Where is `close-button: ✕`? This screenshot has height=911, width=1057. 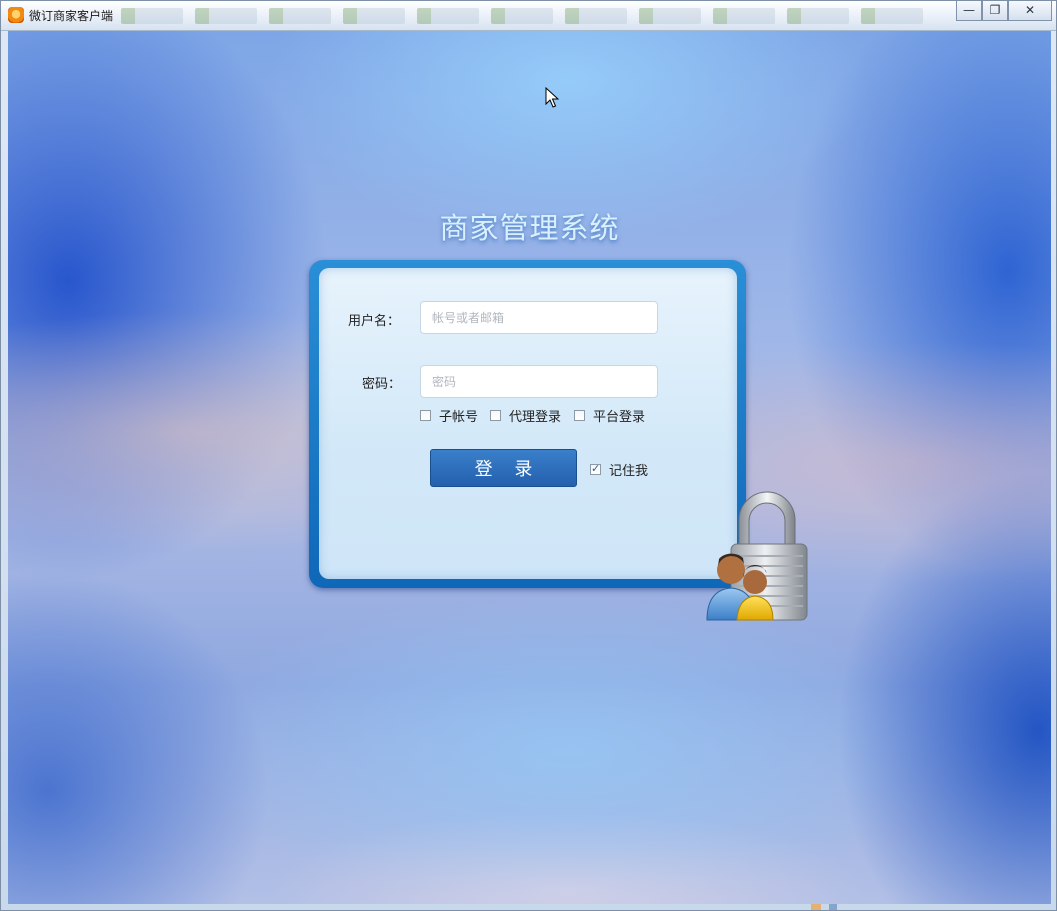 close-button: ✕ is located at coordinates (1030, 11).